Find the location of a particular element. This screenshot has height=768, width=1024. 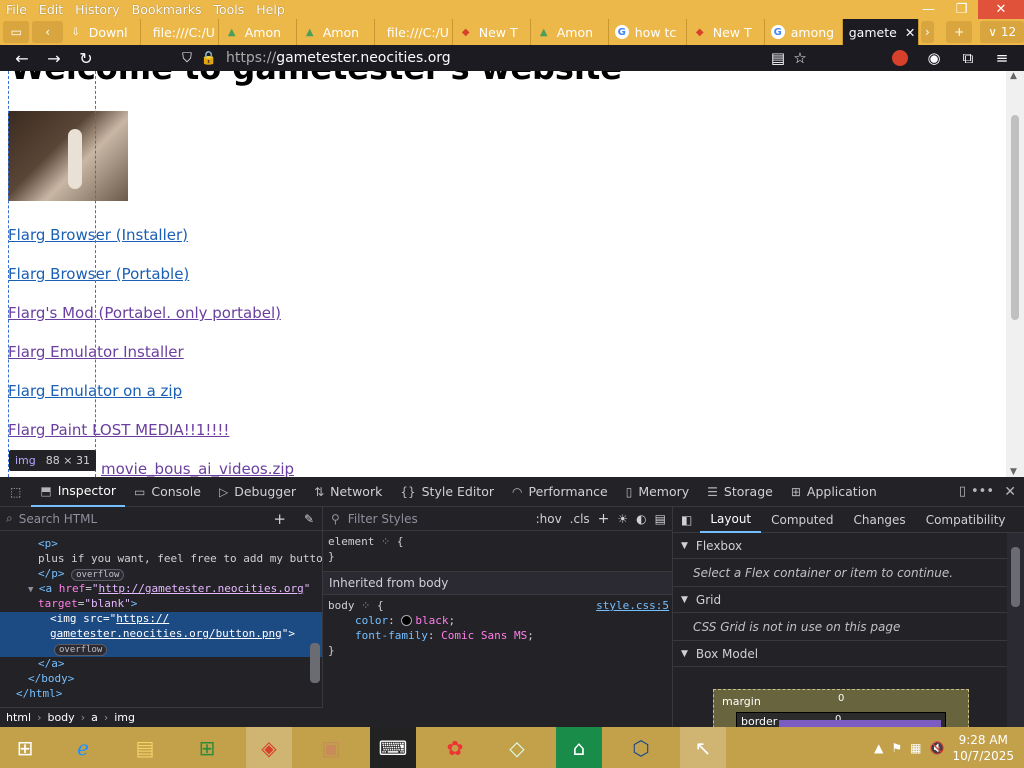

margin-top-value: 0 is located at coordinates (841, 698).